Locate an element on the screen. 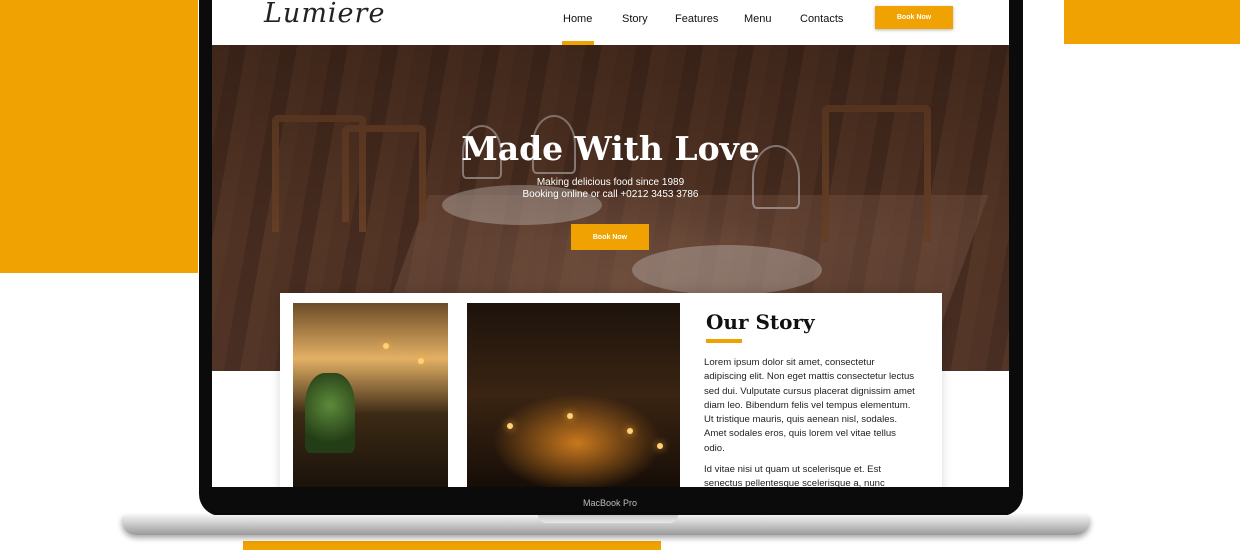  decorative-block-left is located at coordinates (99, 136).